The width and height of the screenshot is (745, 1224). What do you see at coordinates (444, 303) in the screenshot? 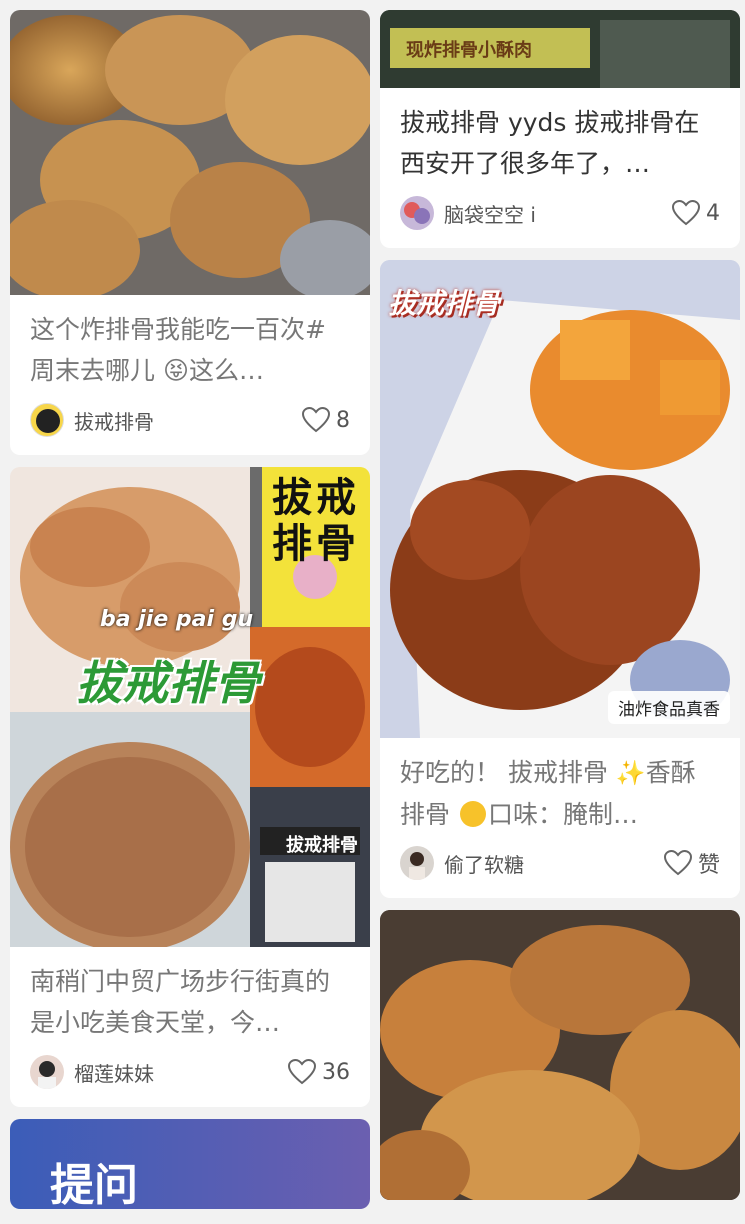
I see `overlay-title-text: 拔戒排骨` at bounding box center [444, 303].